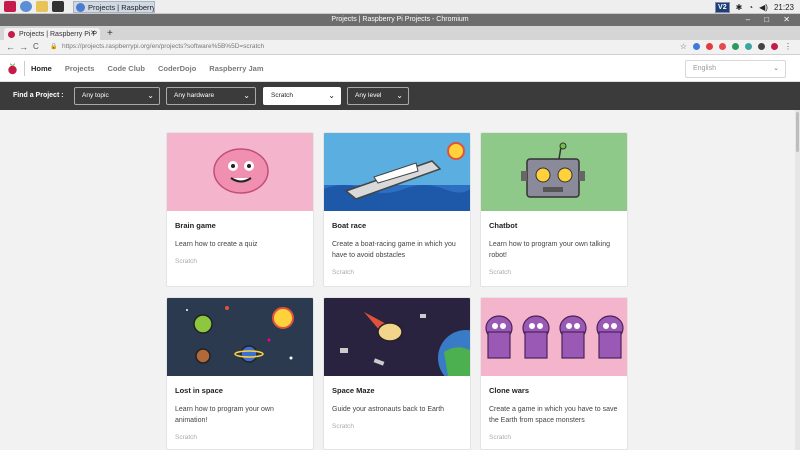  What do you see at coordinates (194, 95) in the screenshot?
I see `hardware-value: Any hardware` at bounding box center [194, 95].